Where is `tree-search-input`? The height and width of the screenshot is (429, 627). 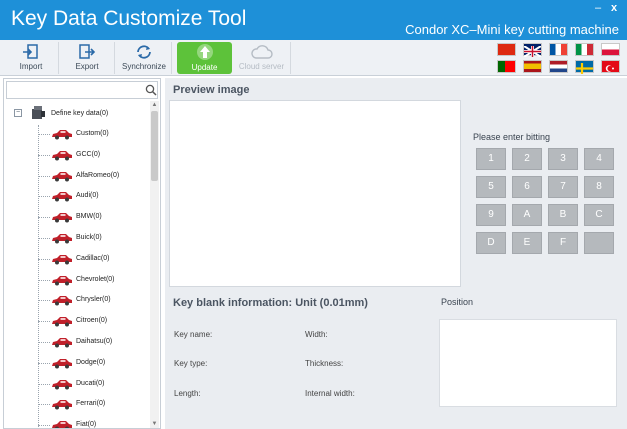 tree-search-input is located at coordinates (82, 90).